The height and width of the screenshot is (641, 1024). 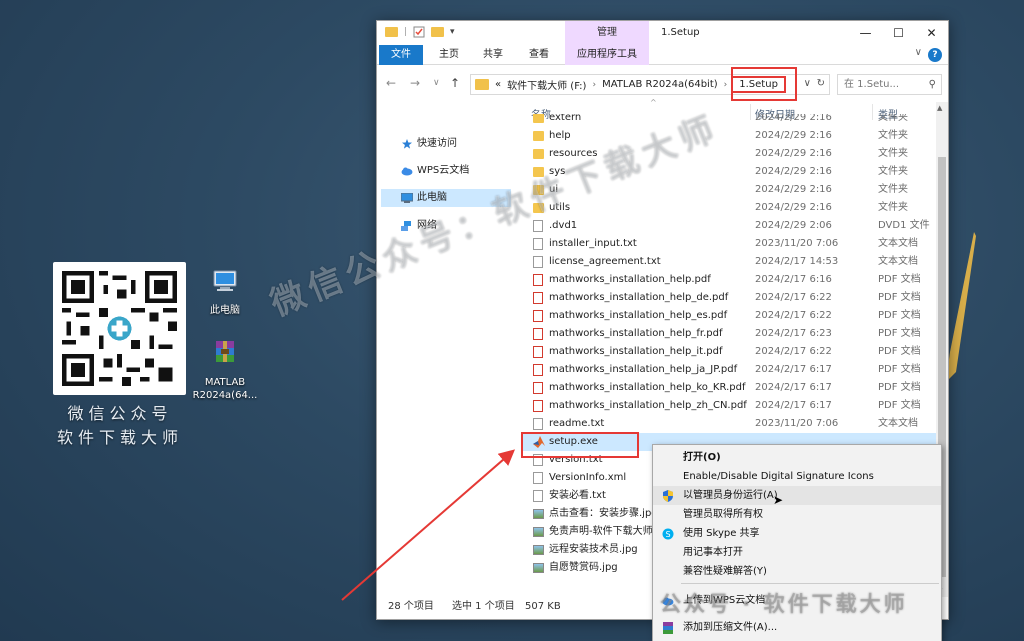 What do you see at coordinates (729, 208) in the screenshot?
I see `file-row: utils 2024/2/29 2:16 文件夹` at bounding box center [729, 208].